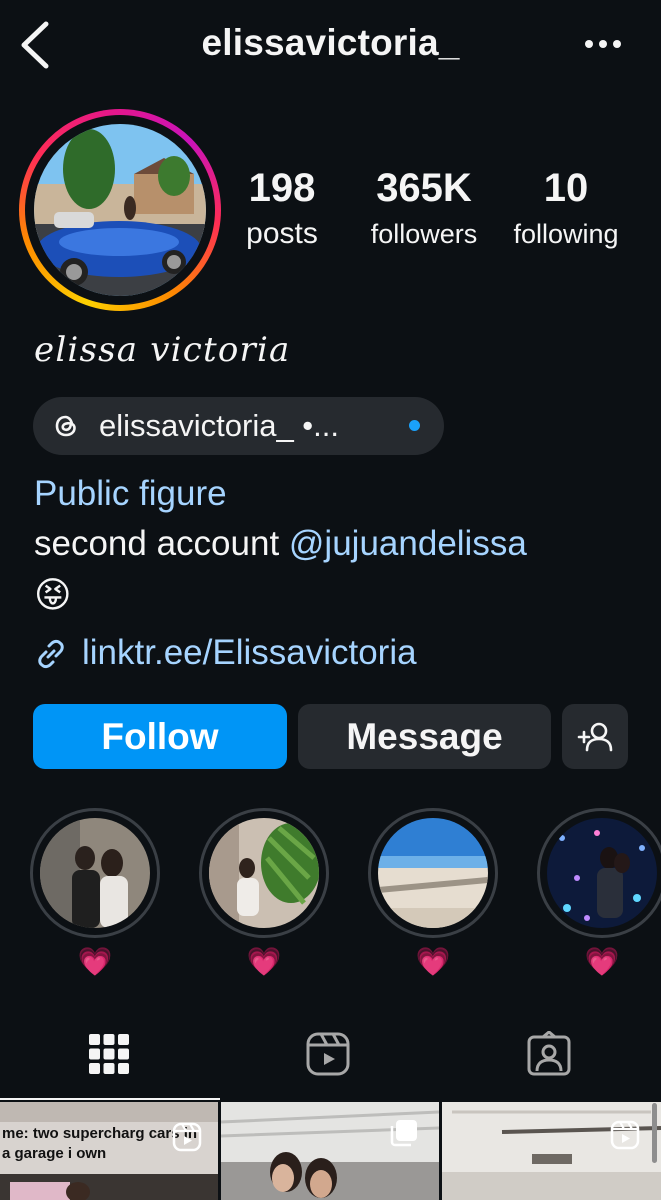  What do you see at coordinates (424, 188) in the screenshot?
I see `followers-number: 365K` at bounding box center [424, 188].